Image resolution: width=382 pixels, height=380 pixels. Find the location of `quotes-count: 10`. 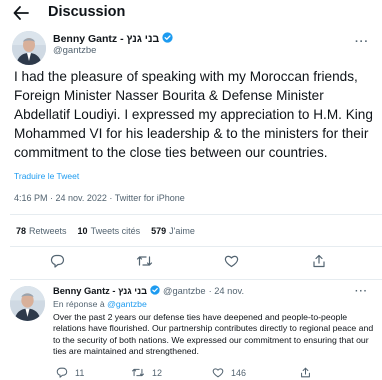

quotes-count: 10 is located at coordinates (82, 231).